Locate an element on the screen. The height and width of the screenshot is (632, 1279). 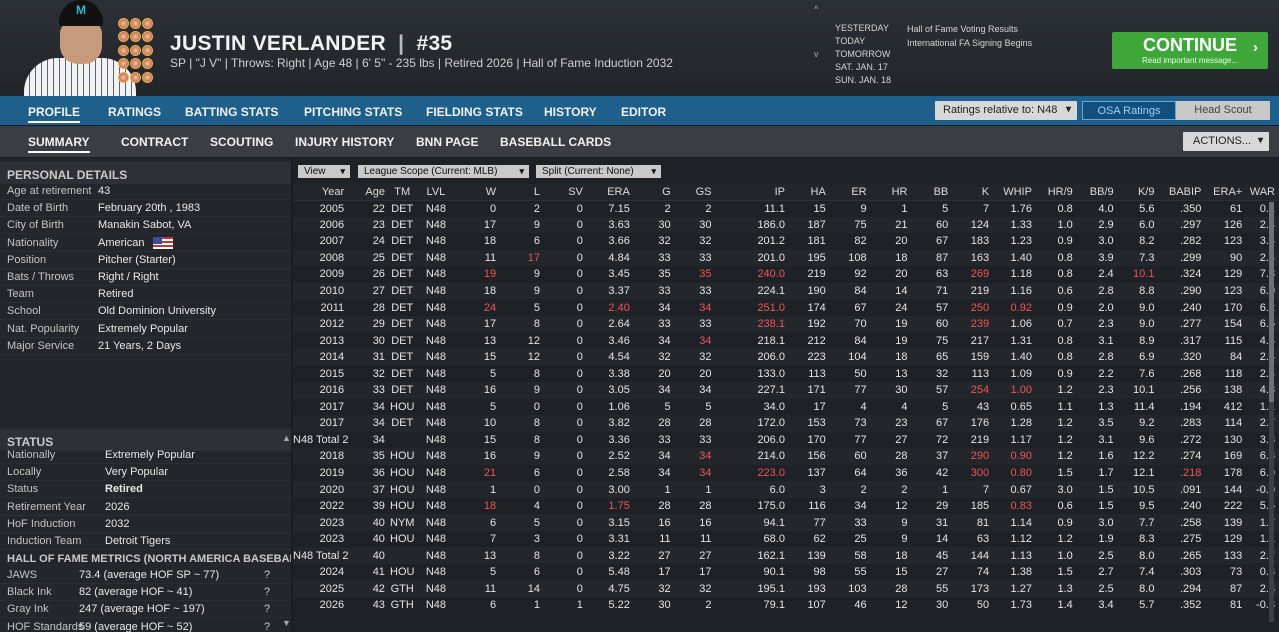
table-cell: 0 is located at coordinates (579, 373).